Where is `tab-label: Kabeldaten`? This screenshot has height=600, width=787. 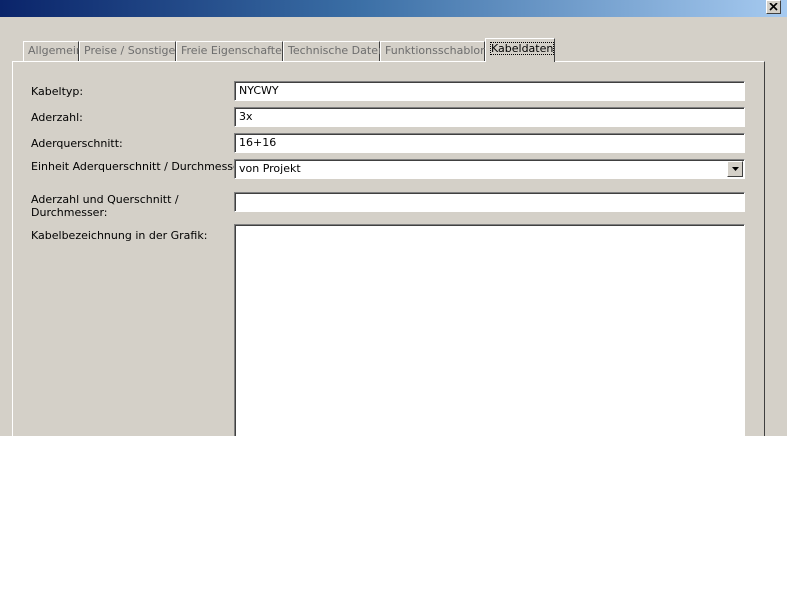
tab-label: Kabeldaten is located at coordinates (522, 48).